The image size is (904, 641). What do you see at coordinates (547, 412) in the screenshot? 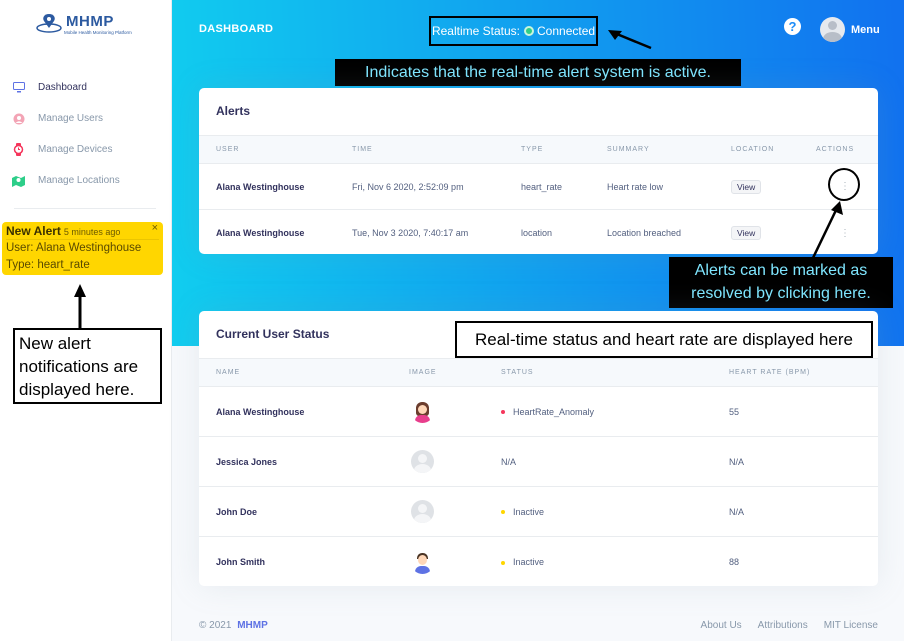
I see `user-status: HeartRate_Anomaly` at bounding box center [547, 412].